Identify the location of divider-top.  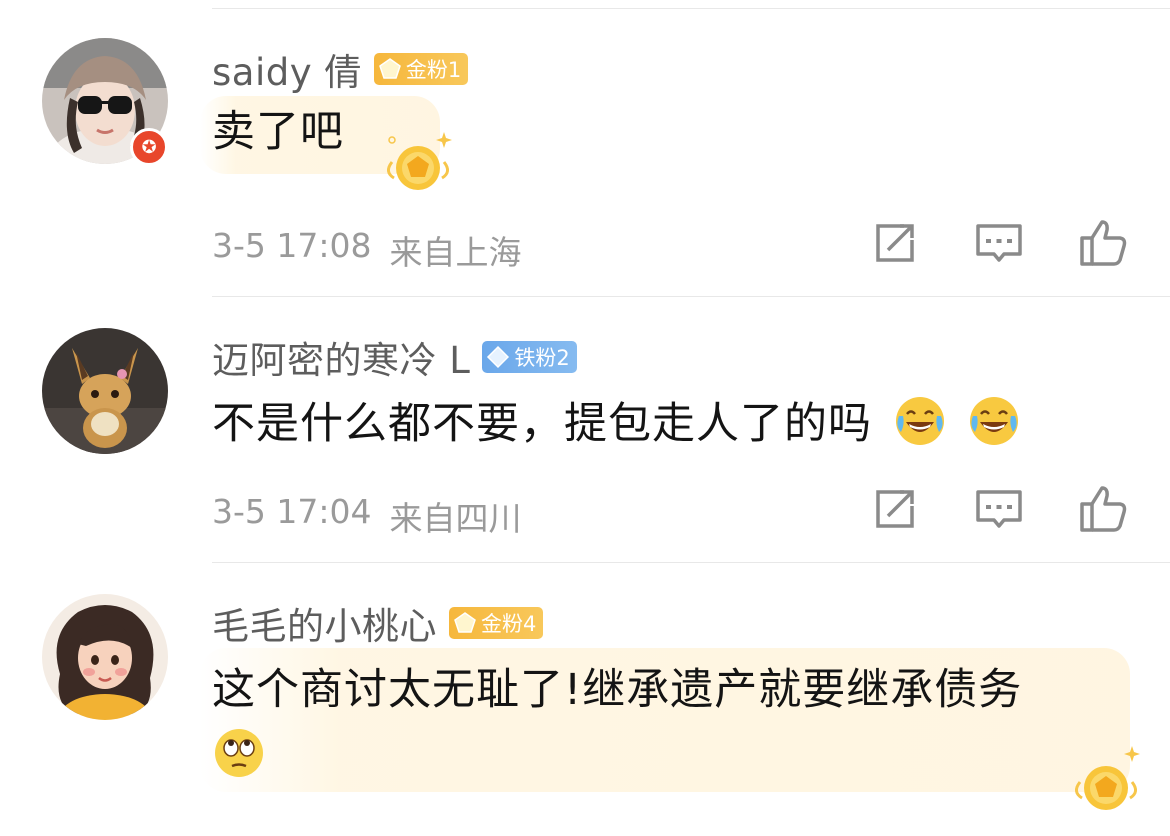
(691, 8).